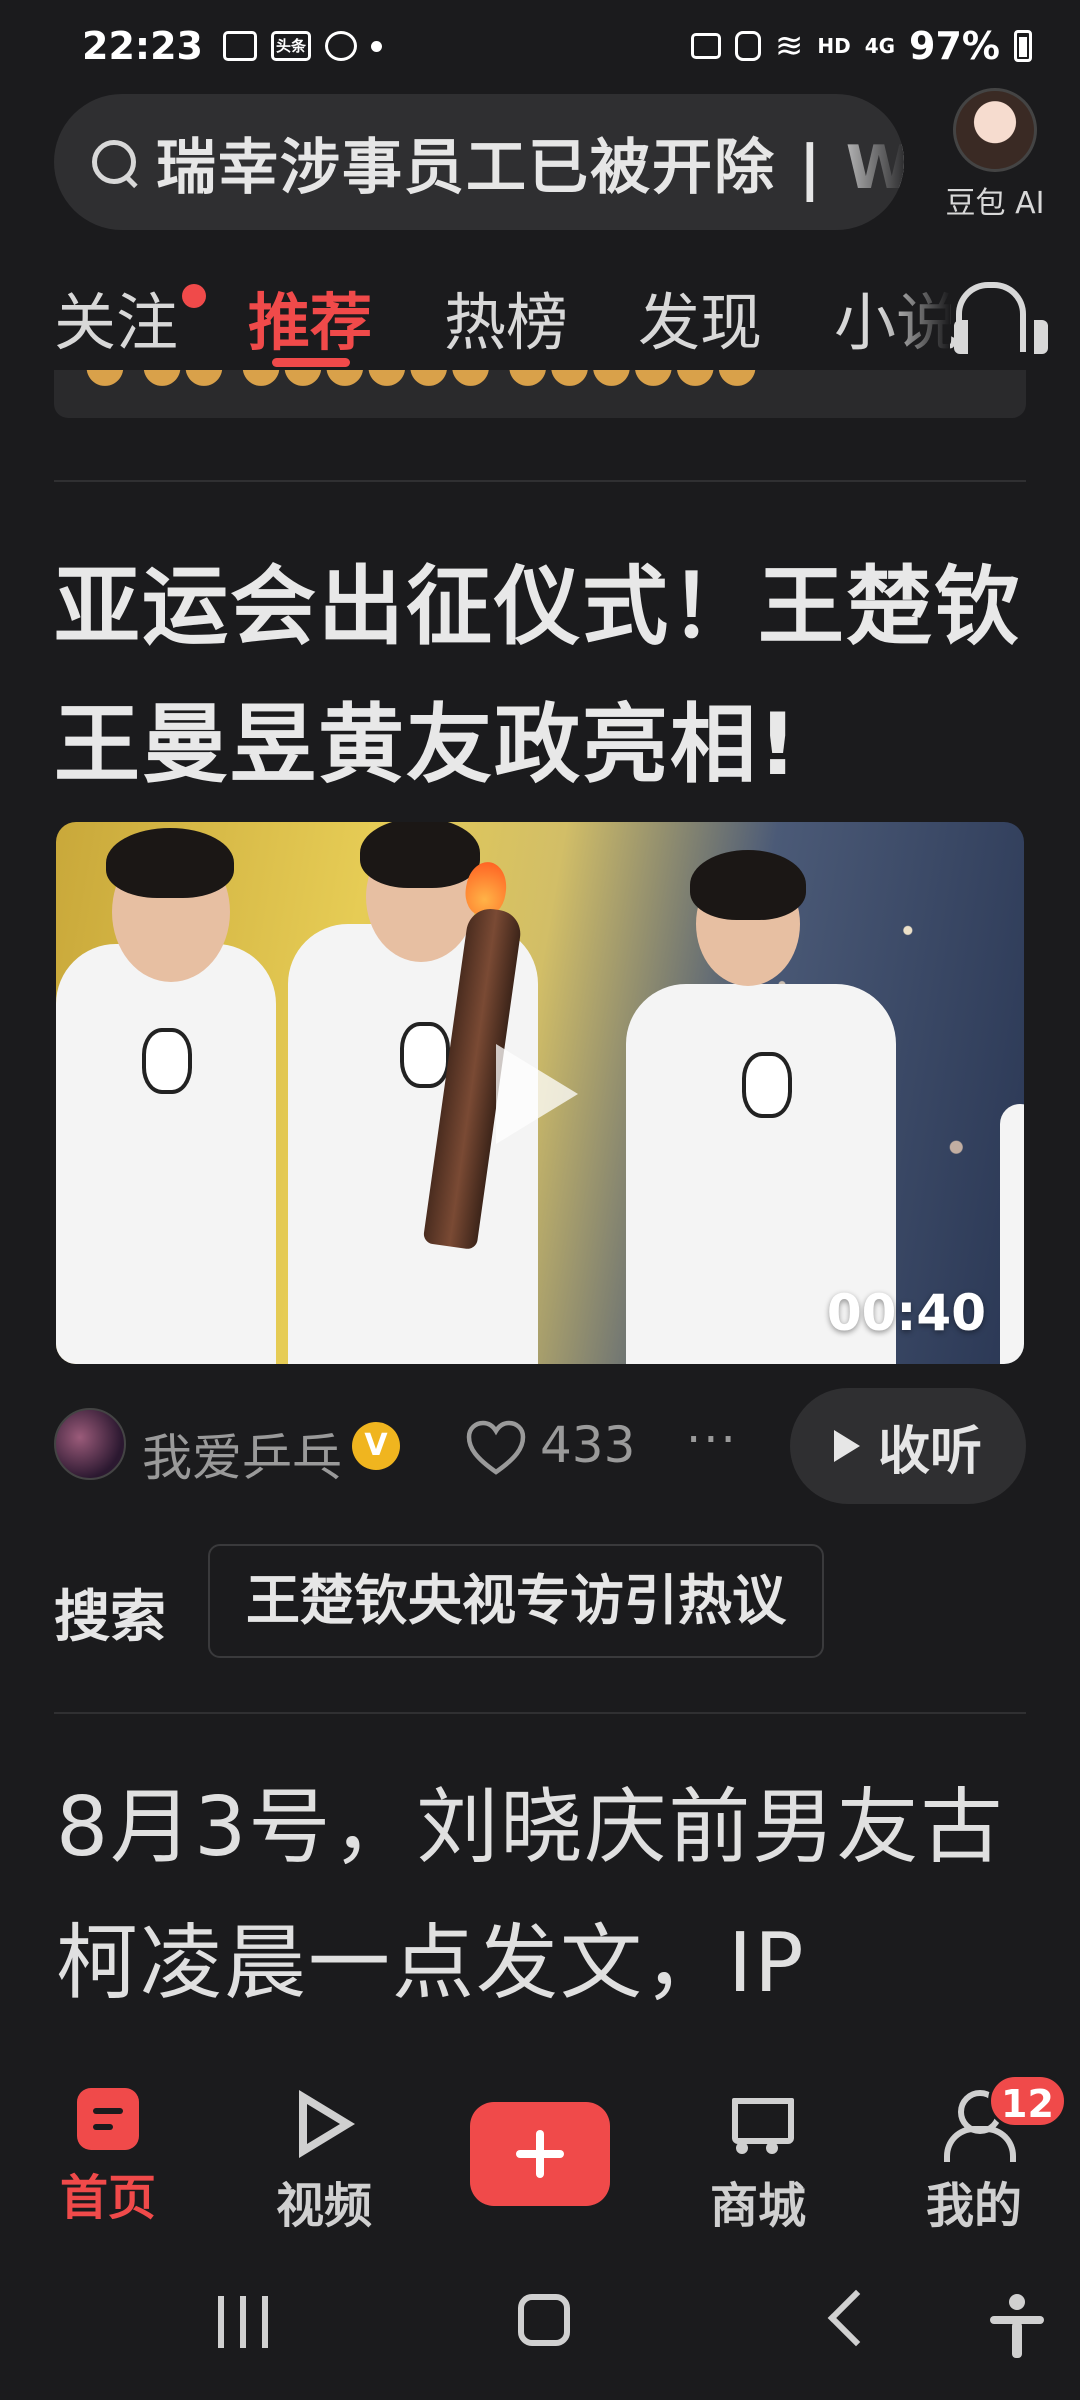 The image size is (1080, 2400). I want to click on toutiao-icon: 头条, so click(290, 46).